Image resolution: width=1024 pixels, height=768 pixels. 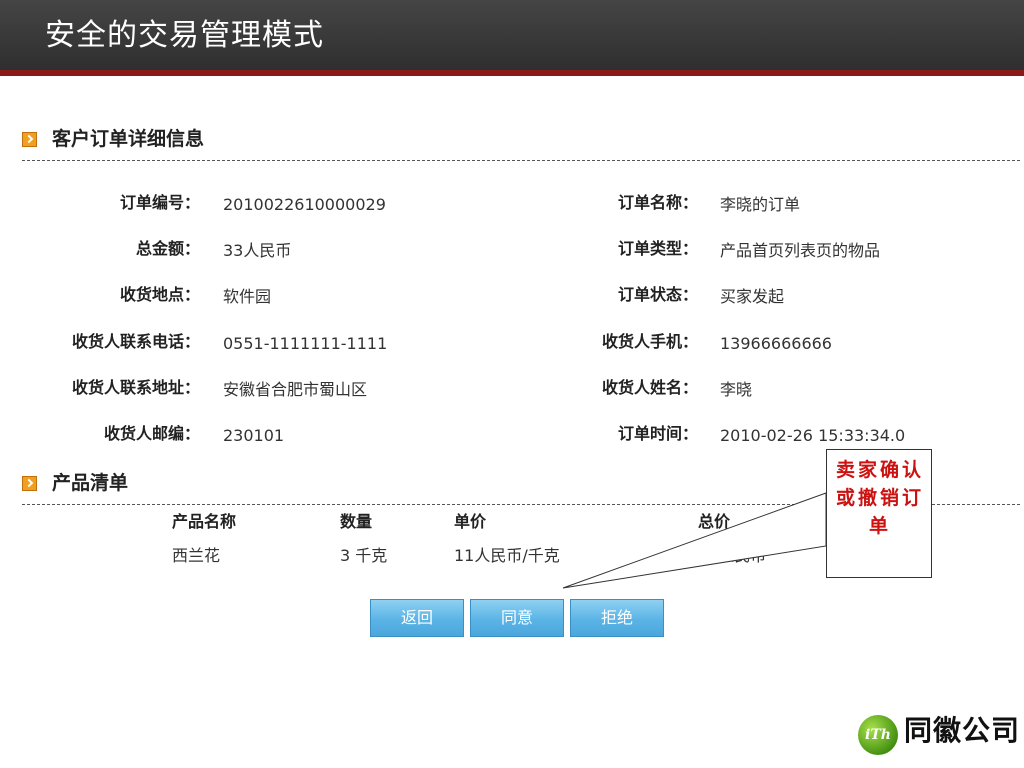 What do you see at coordinates (776, 343) in the screenshot?
I see `receiver-mobile-value: 13966666666` at bounding box center [776, 343].